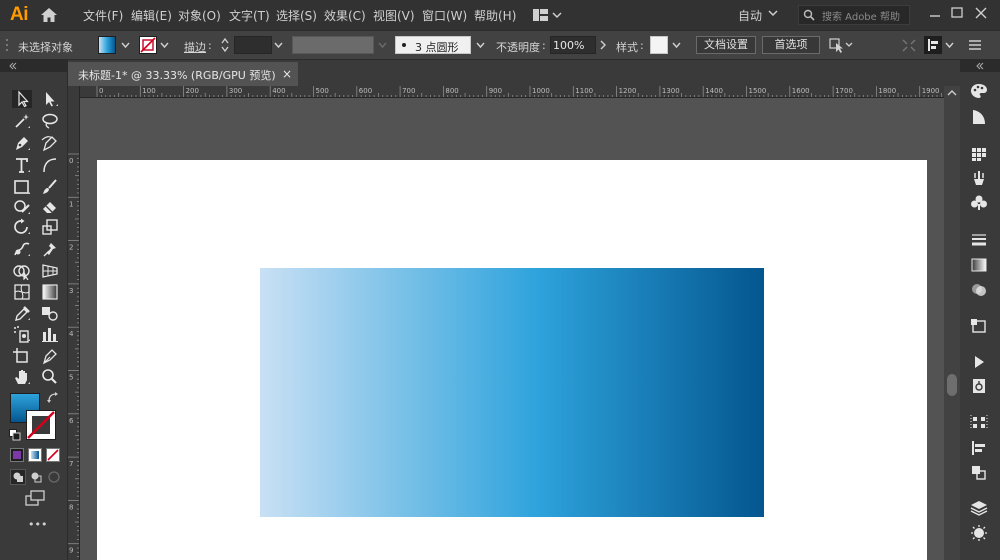 The width and height of the screenshot is (1000, 560). What do you see at coordinates (979, 203) in the screenshot?
I see `symbols-icon` at bounding box center [979, 203].